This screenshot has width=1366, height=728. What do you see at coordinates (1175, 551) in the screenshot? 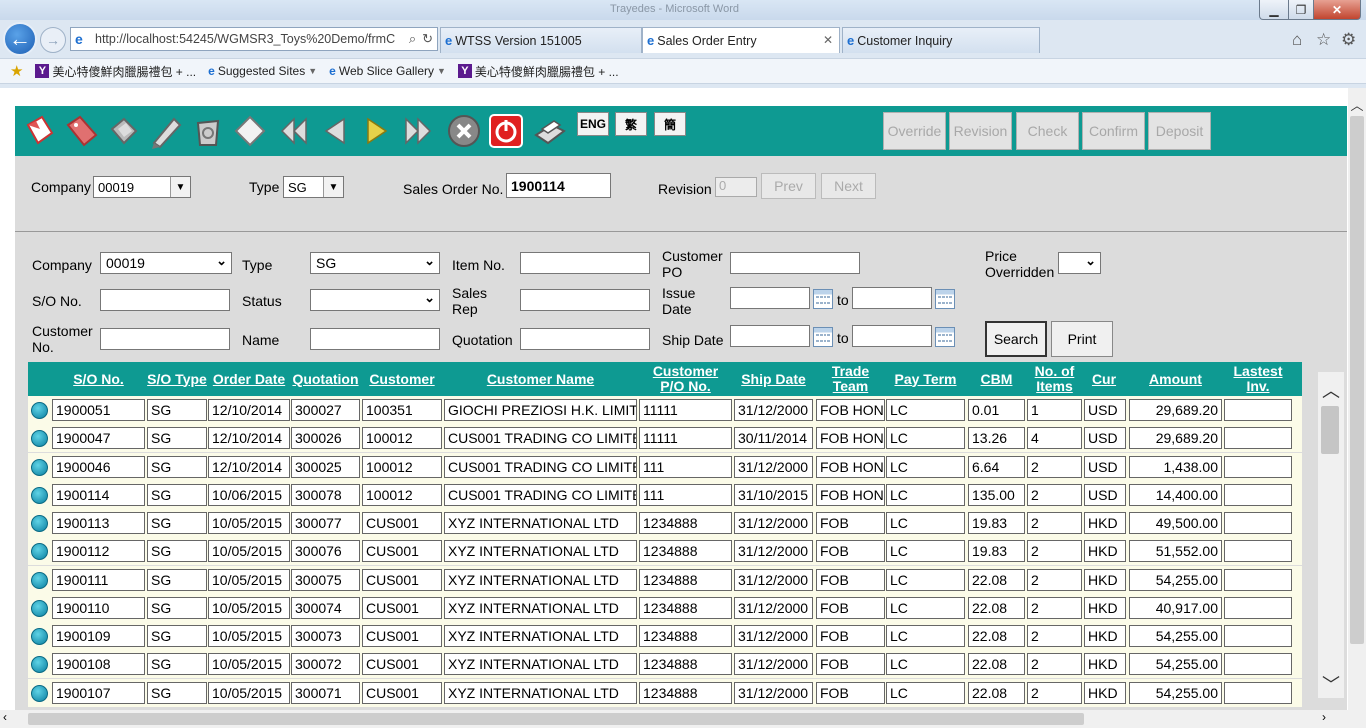
I see `grid-cell: 51,552.00` at bounding box center [1175, 551].